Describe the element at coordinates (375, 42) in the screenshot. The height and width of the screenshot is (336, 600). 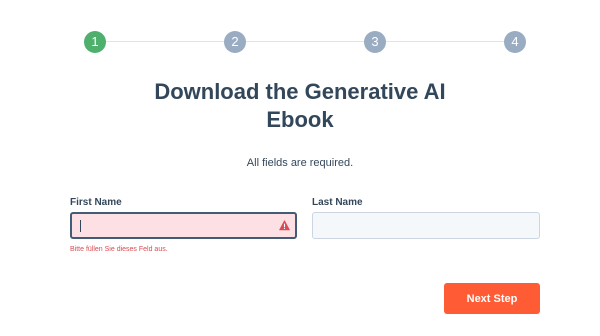
I see `step-3-indicator: 3` at that location.